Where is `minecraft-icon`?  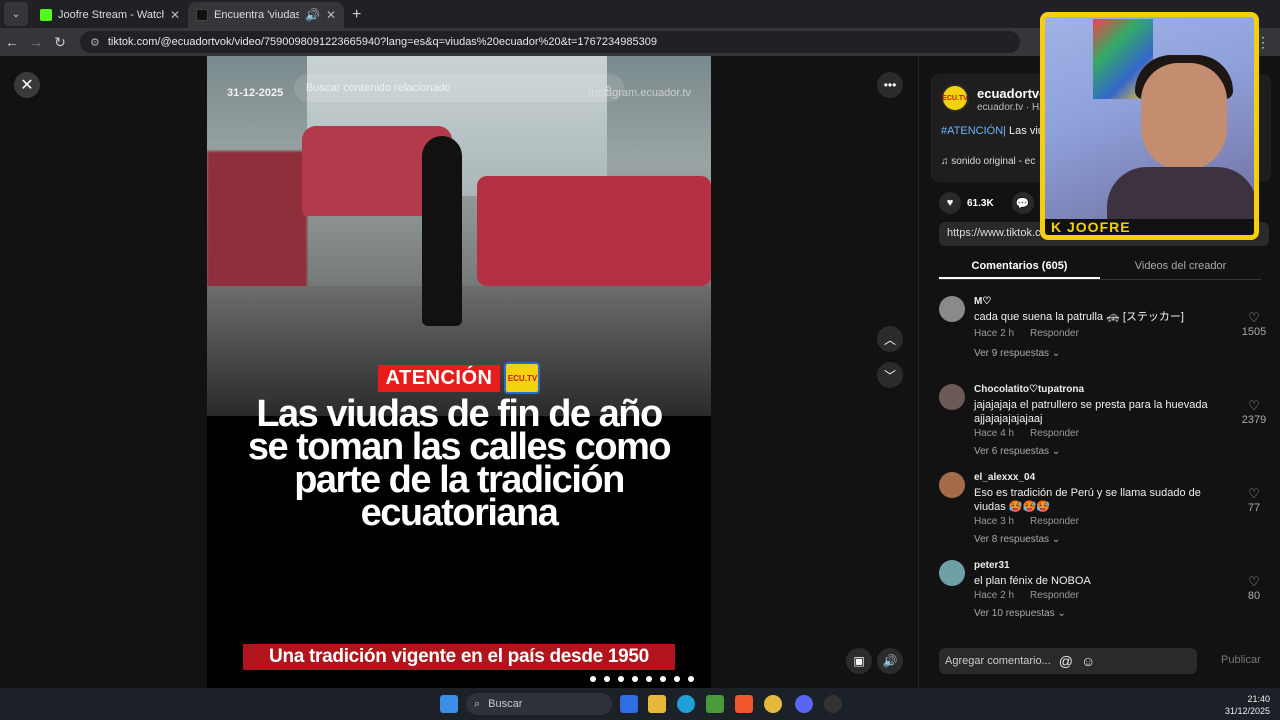 minecraft-icon is located at coordinates (715, 704).